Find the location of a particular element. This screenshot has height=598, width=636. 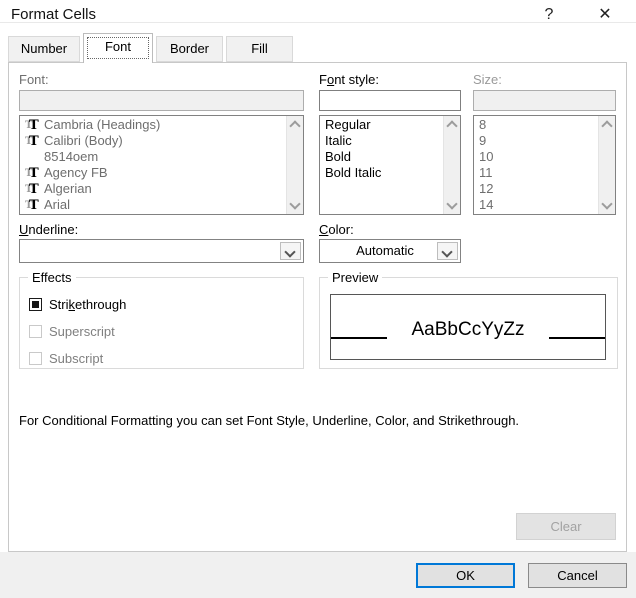

tab-border: Border is located at coordinates (189, 49).